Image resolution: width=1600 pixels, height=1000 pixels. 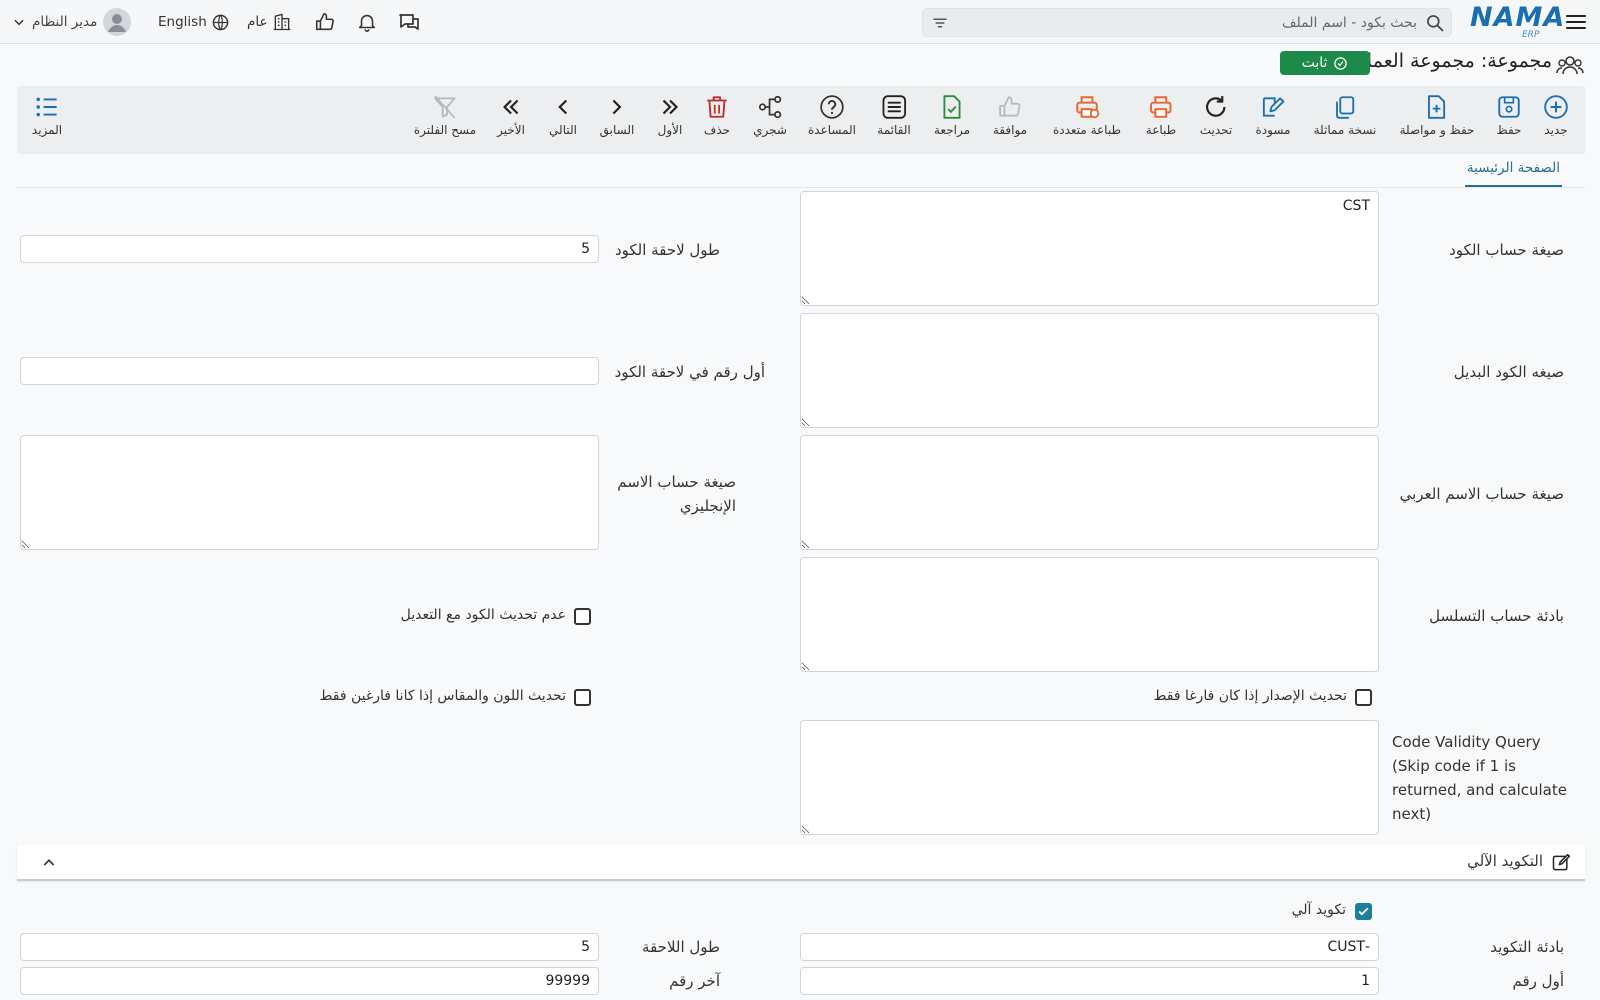 I want to click on auto-coding-title: التكويد الآلي, so click(x=1505, y=861).